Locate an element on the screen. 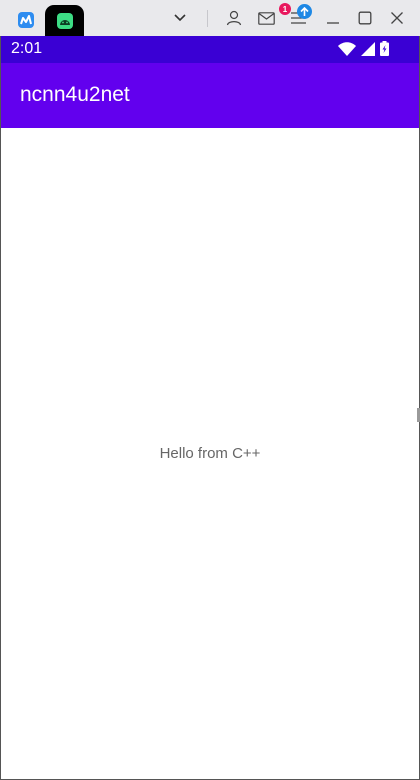  host-window-bar: 1 is located at coordinates (210, 18).